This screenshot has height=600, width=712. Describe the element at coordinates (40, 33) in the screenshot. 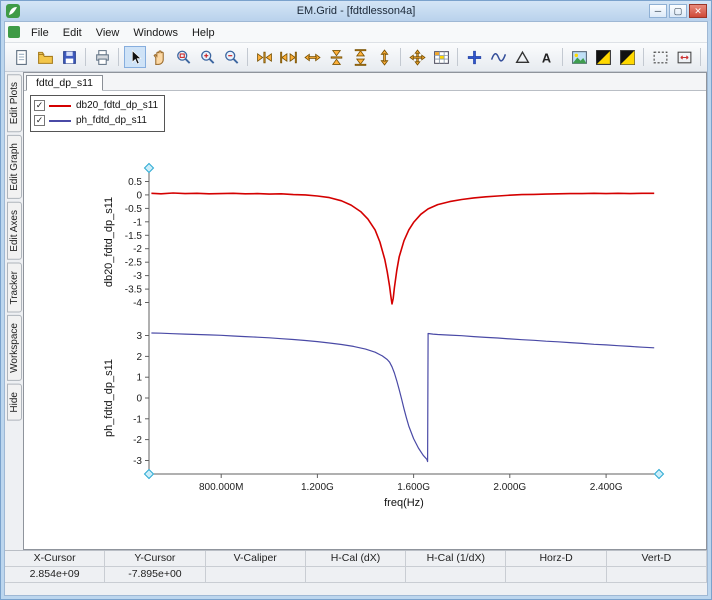

I see `menu-file: File` at that location.